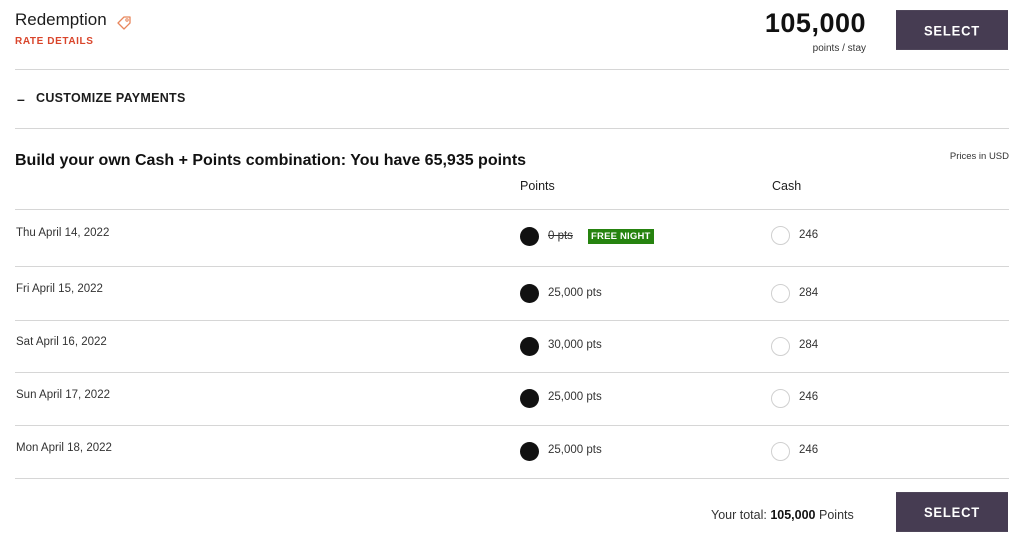  I want to click on rate-details-link: RATE DETAILS, so click(54, 41).